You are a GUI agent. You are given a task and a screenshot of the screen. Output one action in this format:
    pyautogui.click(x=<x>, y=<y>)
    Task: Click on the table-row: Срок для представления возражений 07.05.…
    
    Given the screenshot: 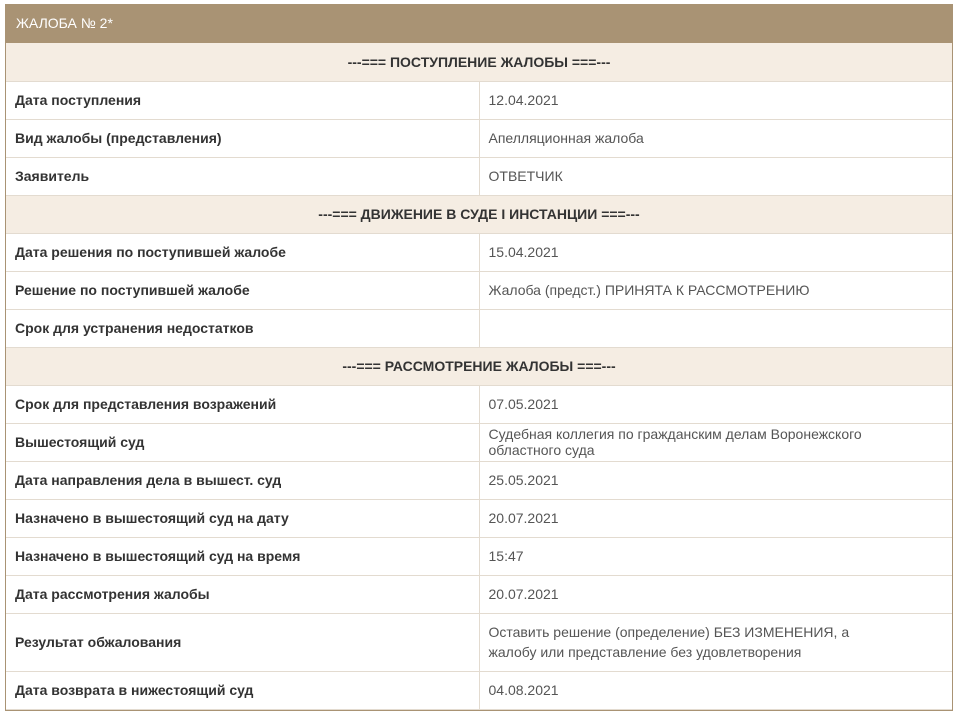 What is the action you would take?
    pyautogui.click(x=479, y=404)
    